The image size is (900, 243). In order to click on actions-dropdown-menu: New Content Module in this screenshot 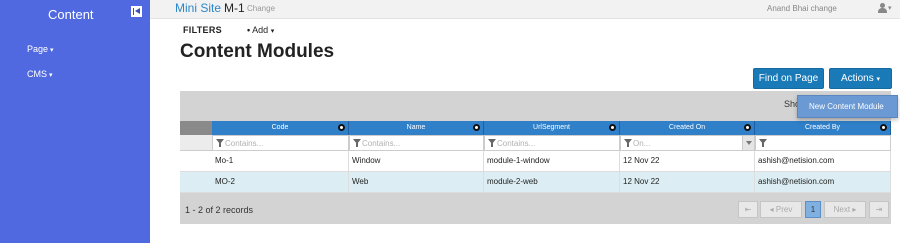, I will do `click(847, 106)`.